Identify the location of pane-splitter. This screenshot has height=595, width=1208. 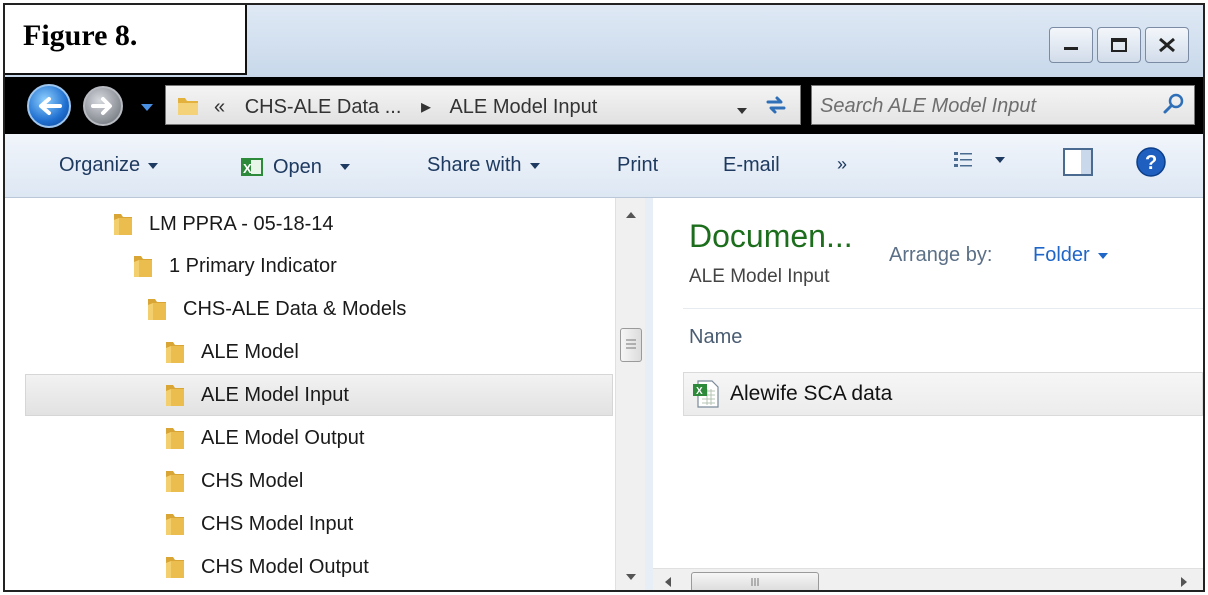
(649, 394).